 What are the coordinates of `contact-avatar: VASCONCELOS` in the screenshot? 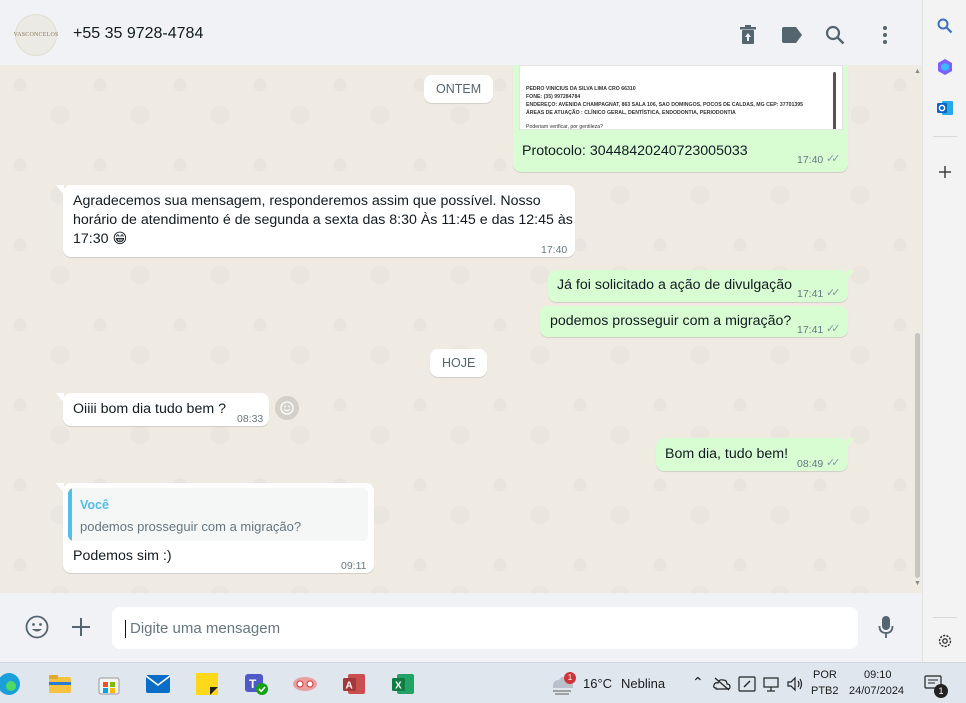 It's located at (36, 35).